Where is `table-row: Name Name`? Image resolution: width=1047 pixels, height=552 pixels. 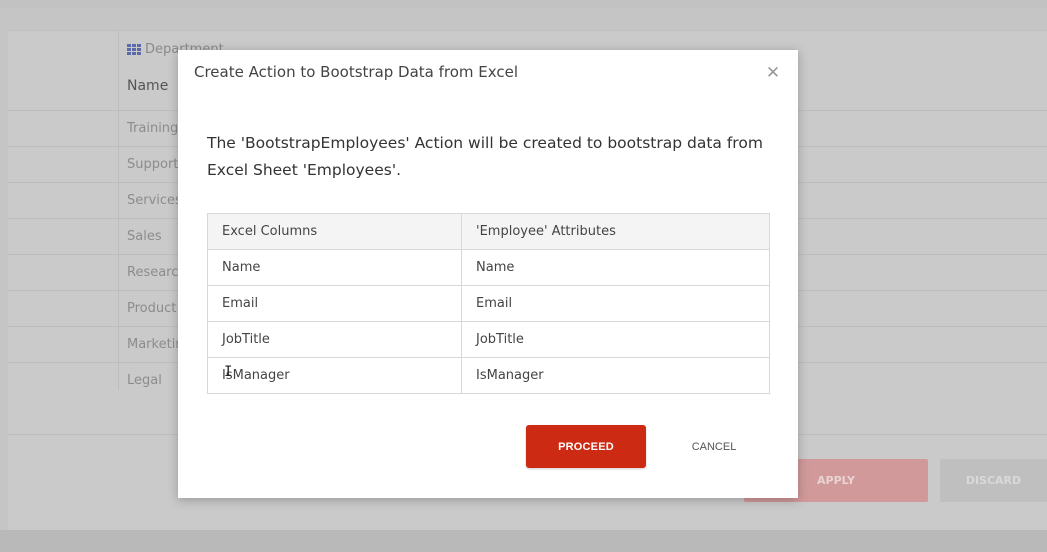 table-row: Name Name is located at coordinates (488, 267).